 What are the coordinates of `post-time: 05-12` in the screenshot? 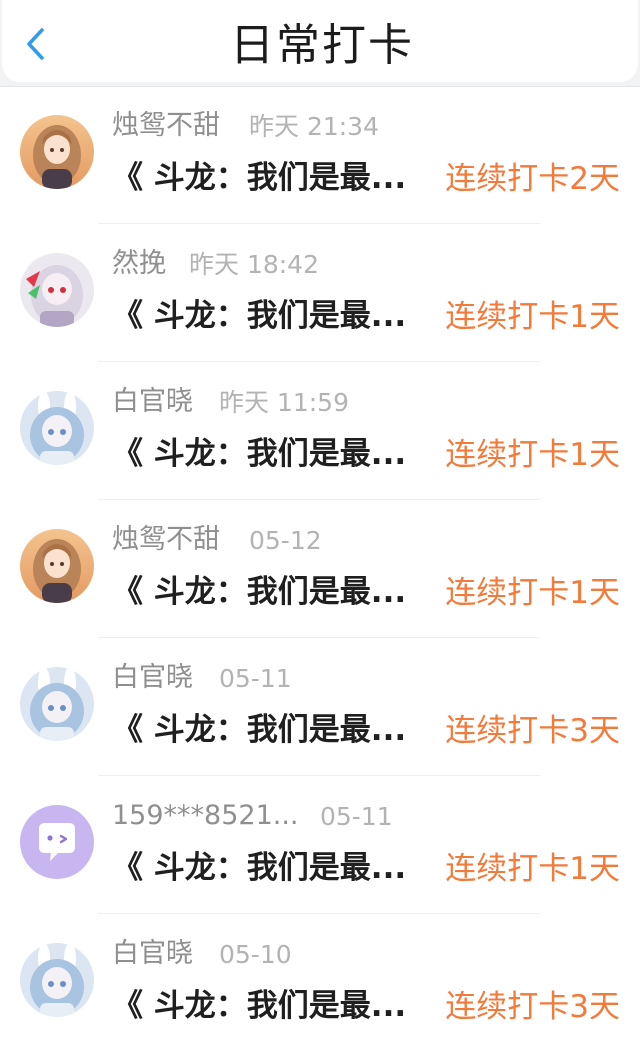 It's located at (285, 540).